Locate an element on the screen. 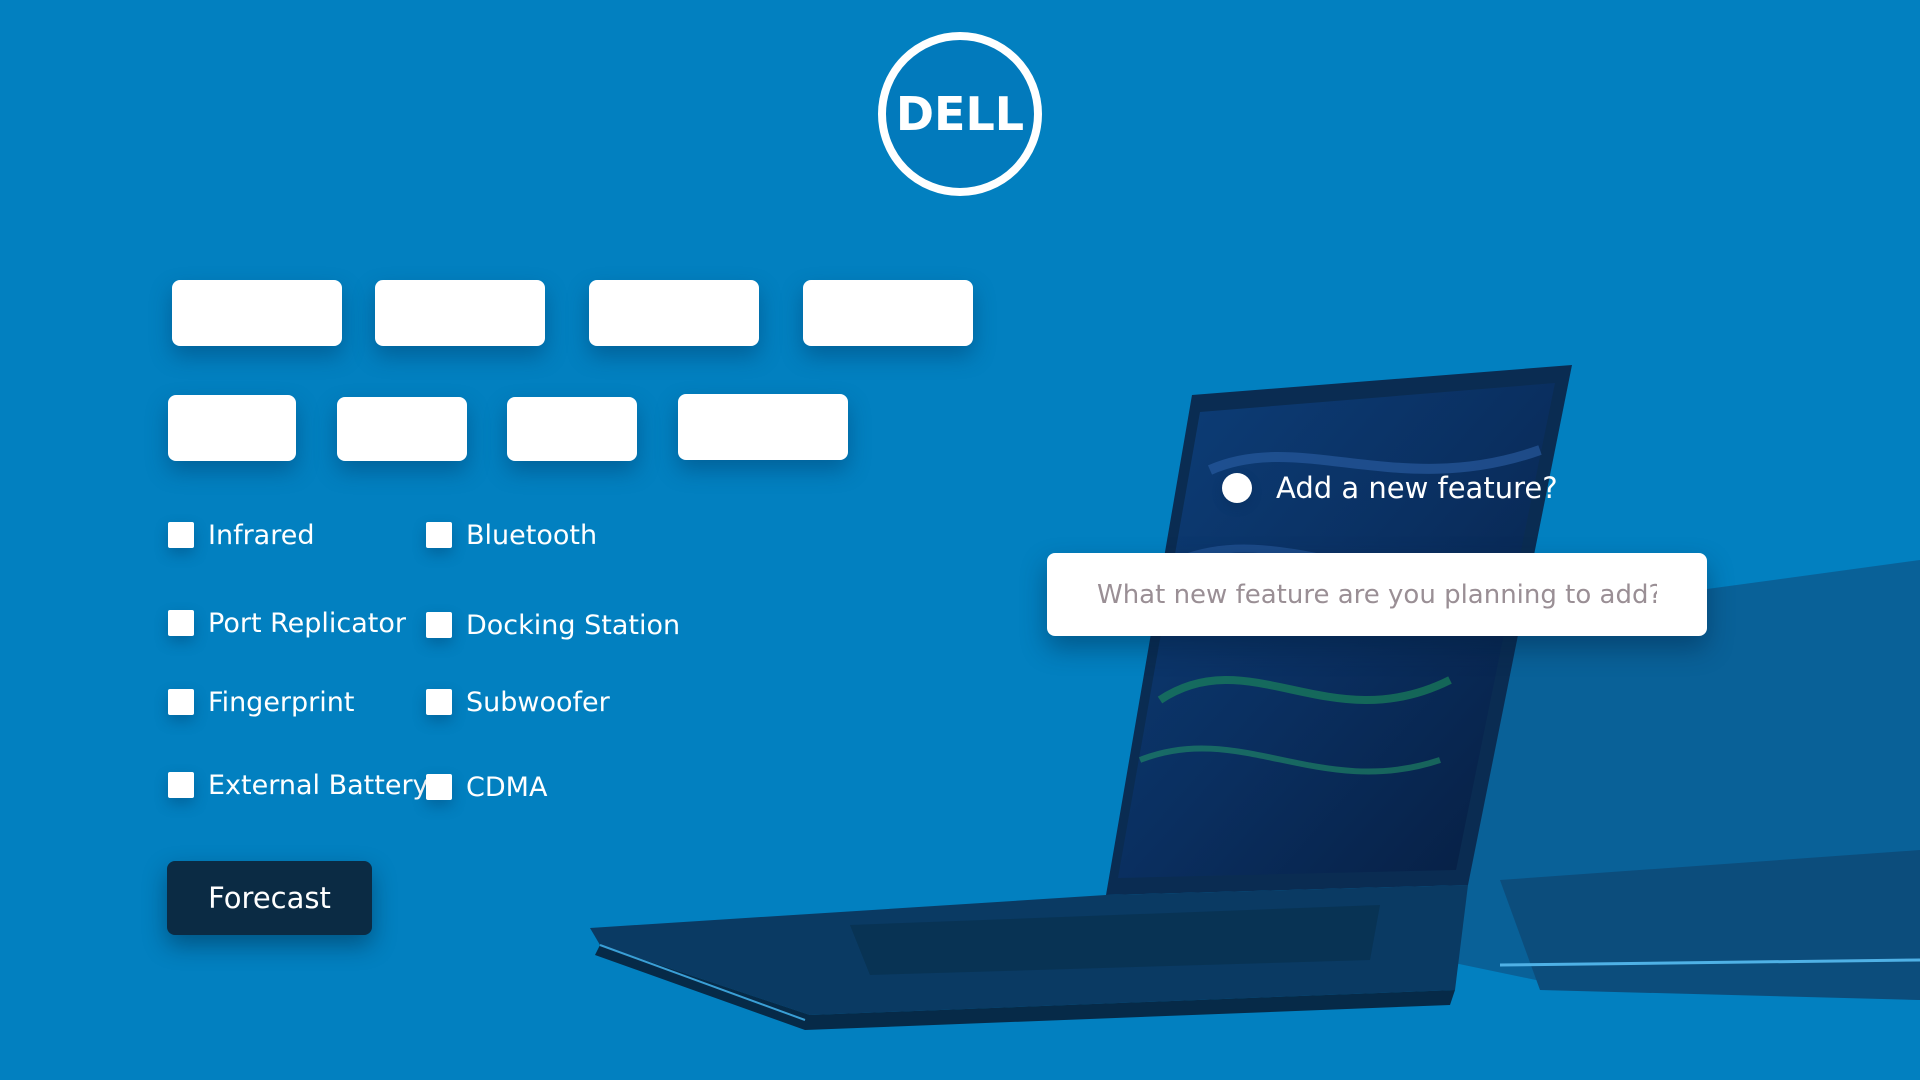 The width and height of the screenshot is (1920, 1080). option-label: Bluetooth is located at coordinates (532, 535).